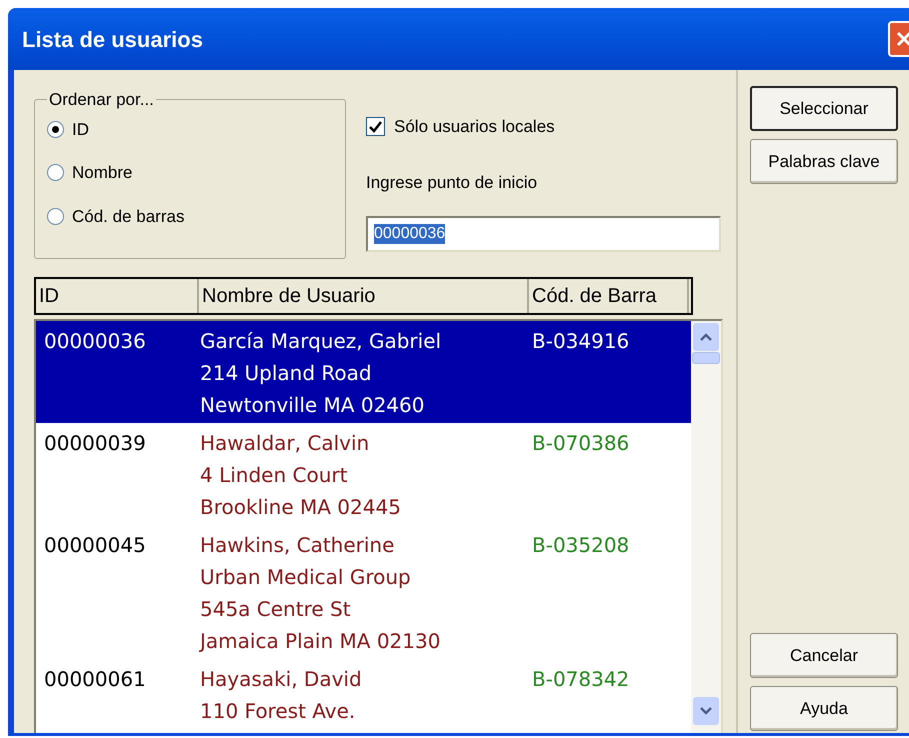  I want to click on user-detail-line: 110 Forest Ave., so click(278, 711).